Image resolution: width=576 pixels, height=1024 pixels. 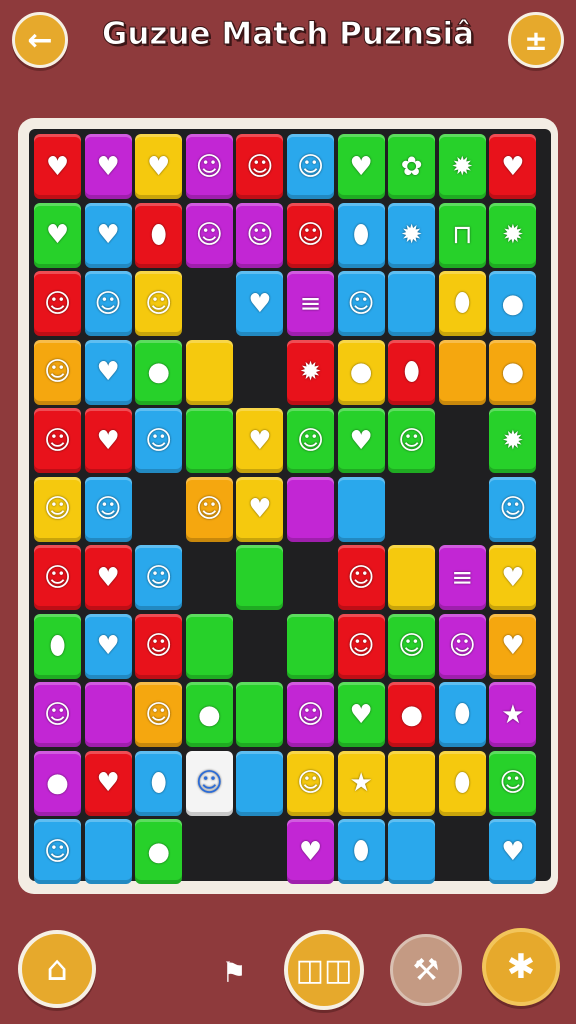 What do you see at coordinates (57, 969) in the screenshot?
I see `home-button: ⌂` at bounding box center [57, 969].